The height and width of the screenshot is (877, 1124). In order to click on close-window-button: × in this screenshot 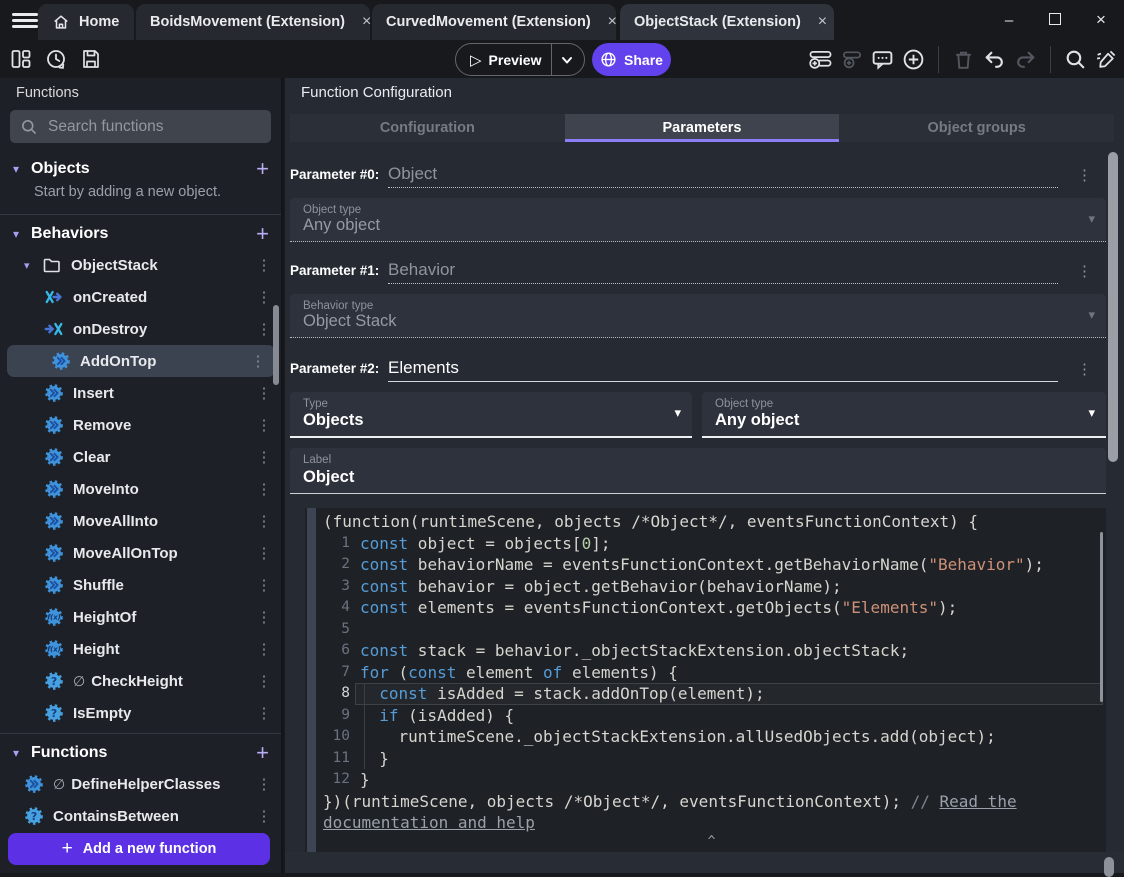, I will do `click(1101, 20)`.